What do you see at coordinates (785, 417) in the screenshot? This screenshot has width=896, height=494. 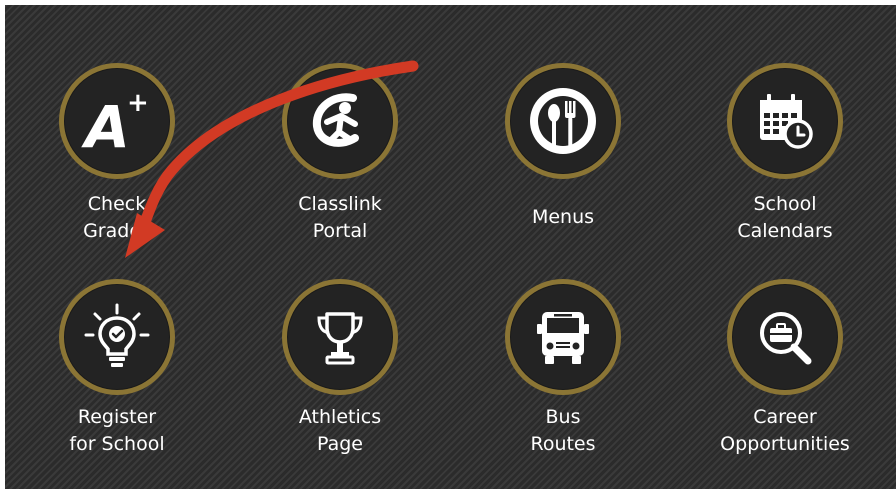 I see `career-opportunities-label-line1: Career` at bounding box center [785, 417].